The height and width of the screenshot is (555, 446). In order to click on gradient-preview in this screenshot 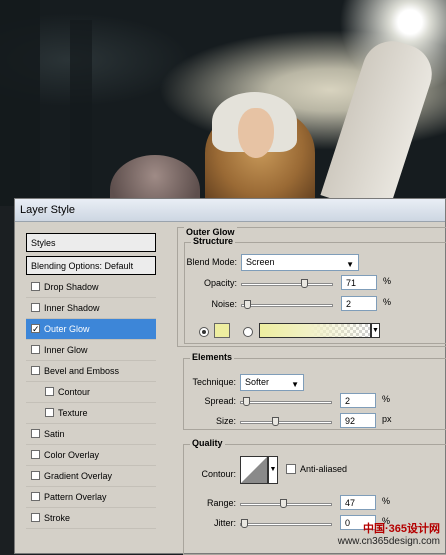, I will do `click(315, 330)`.